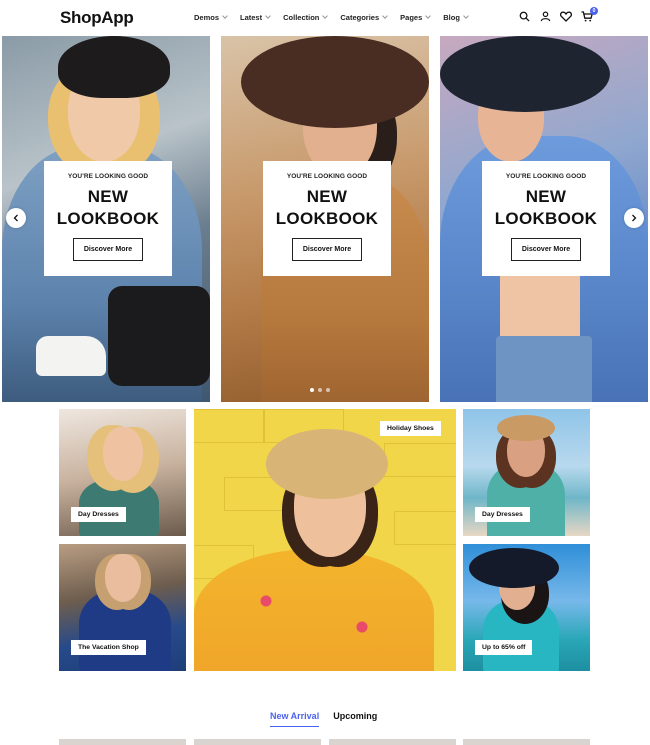 The width and height of the screenshot is (650, 745). What do you see at coordinates (545, 16) in the screenshot?
I see `user-icon` at bounding box center [545, 16].